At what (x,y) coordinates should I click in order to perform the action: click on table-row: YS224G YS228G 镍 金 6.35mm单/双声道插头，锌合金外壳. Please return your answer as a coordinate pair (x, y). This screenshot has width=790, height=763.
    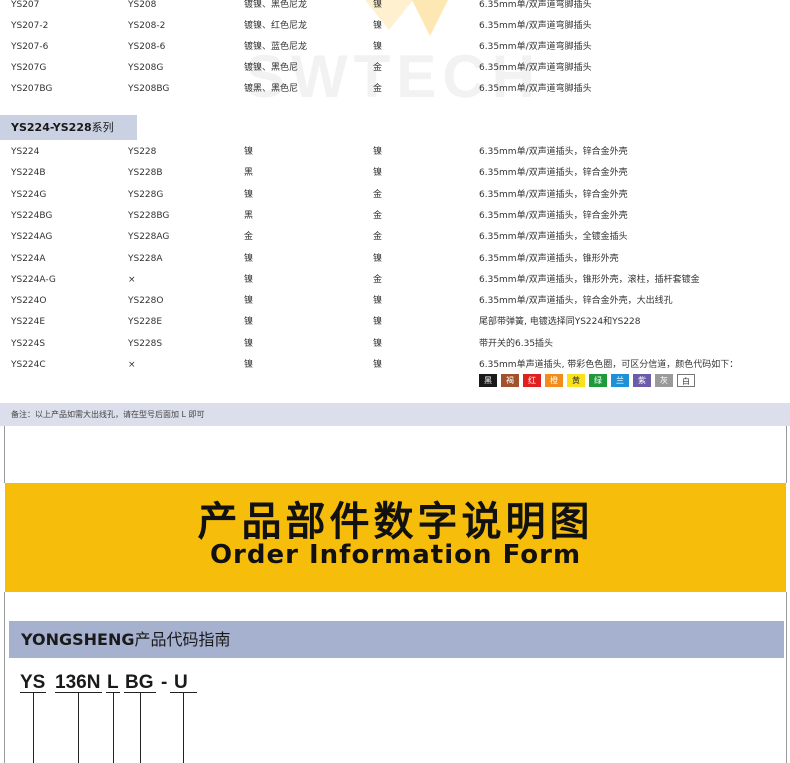
    Looking at the image, I should click on (395, 195).